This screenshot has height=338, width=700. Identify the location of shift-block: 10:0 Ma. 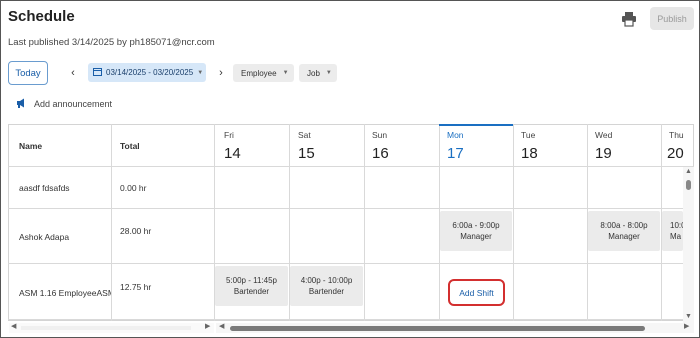
(672, 231).